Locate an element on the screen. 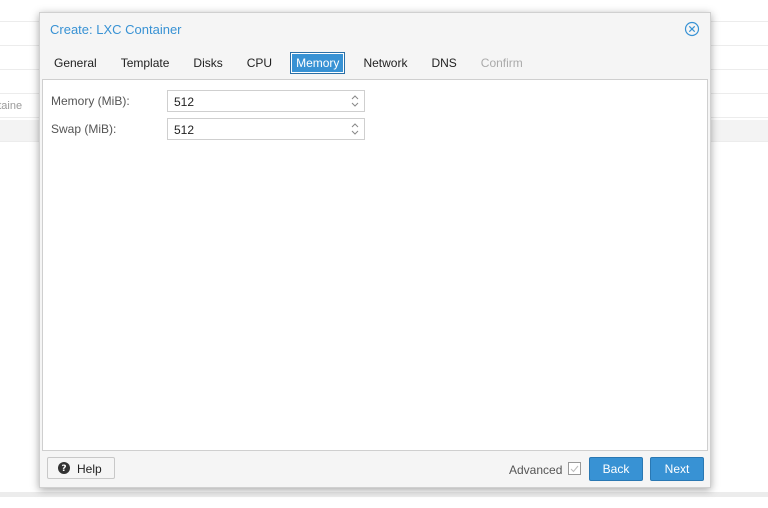  help-button: ? Help is located at coordinates (81, 468).